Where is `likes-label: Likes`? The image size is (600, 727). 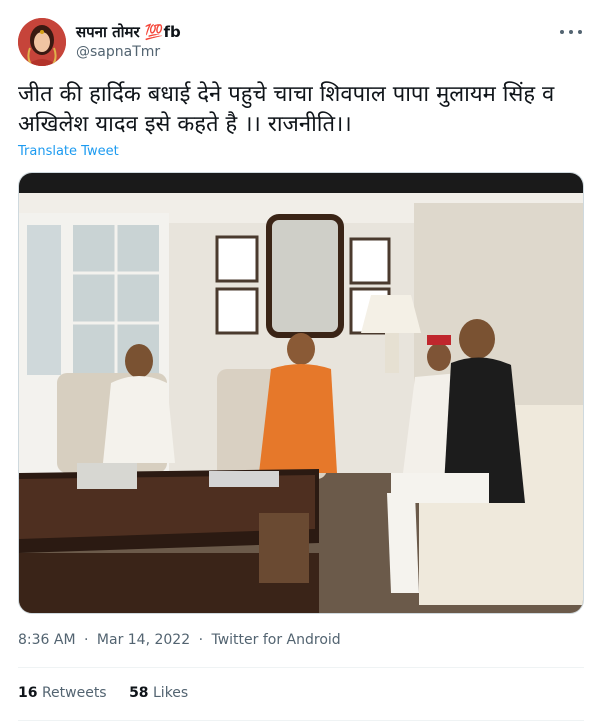 likes-label: Likes is located at coordinates (171, 693).